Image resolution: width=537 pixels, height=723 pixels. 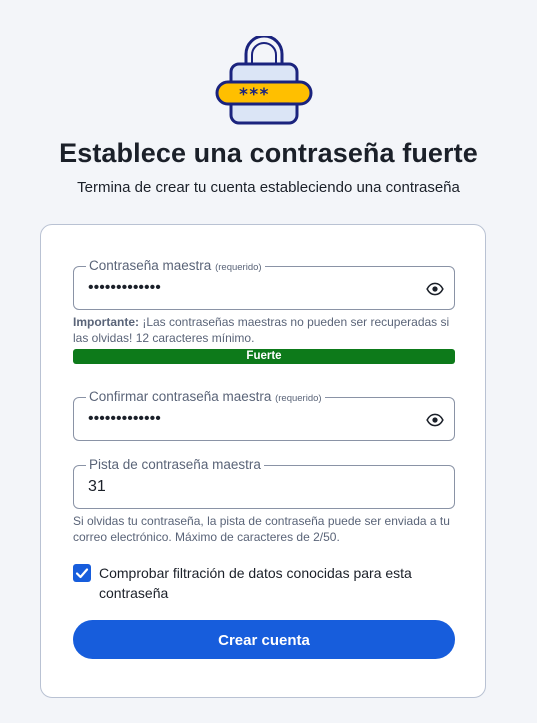 I want to click on create-account-button: Crear cuenta, so click(x=264, y=639).